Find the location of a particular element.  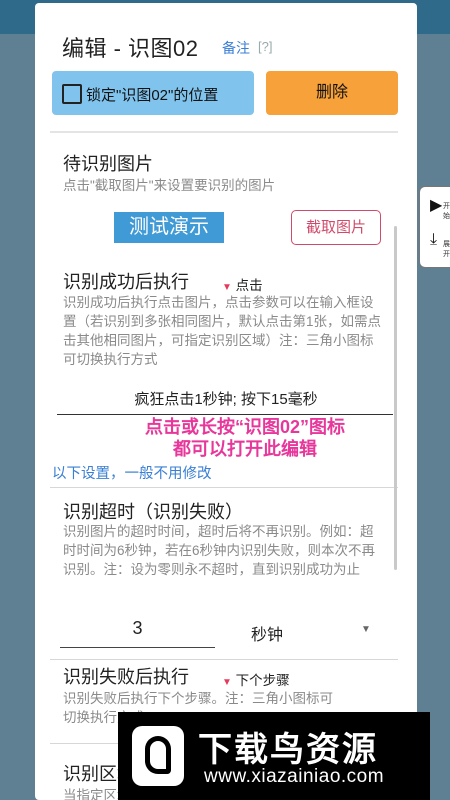

success-action-value: 点击 is located at coordinates (249, 285).